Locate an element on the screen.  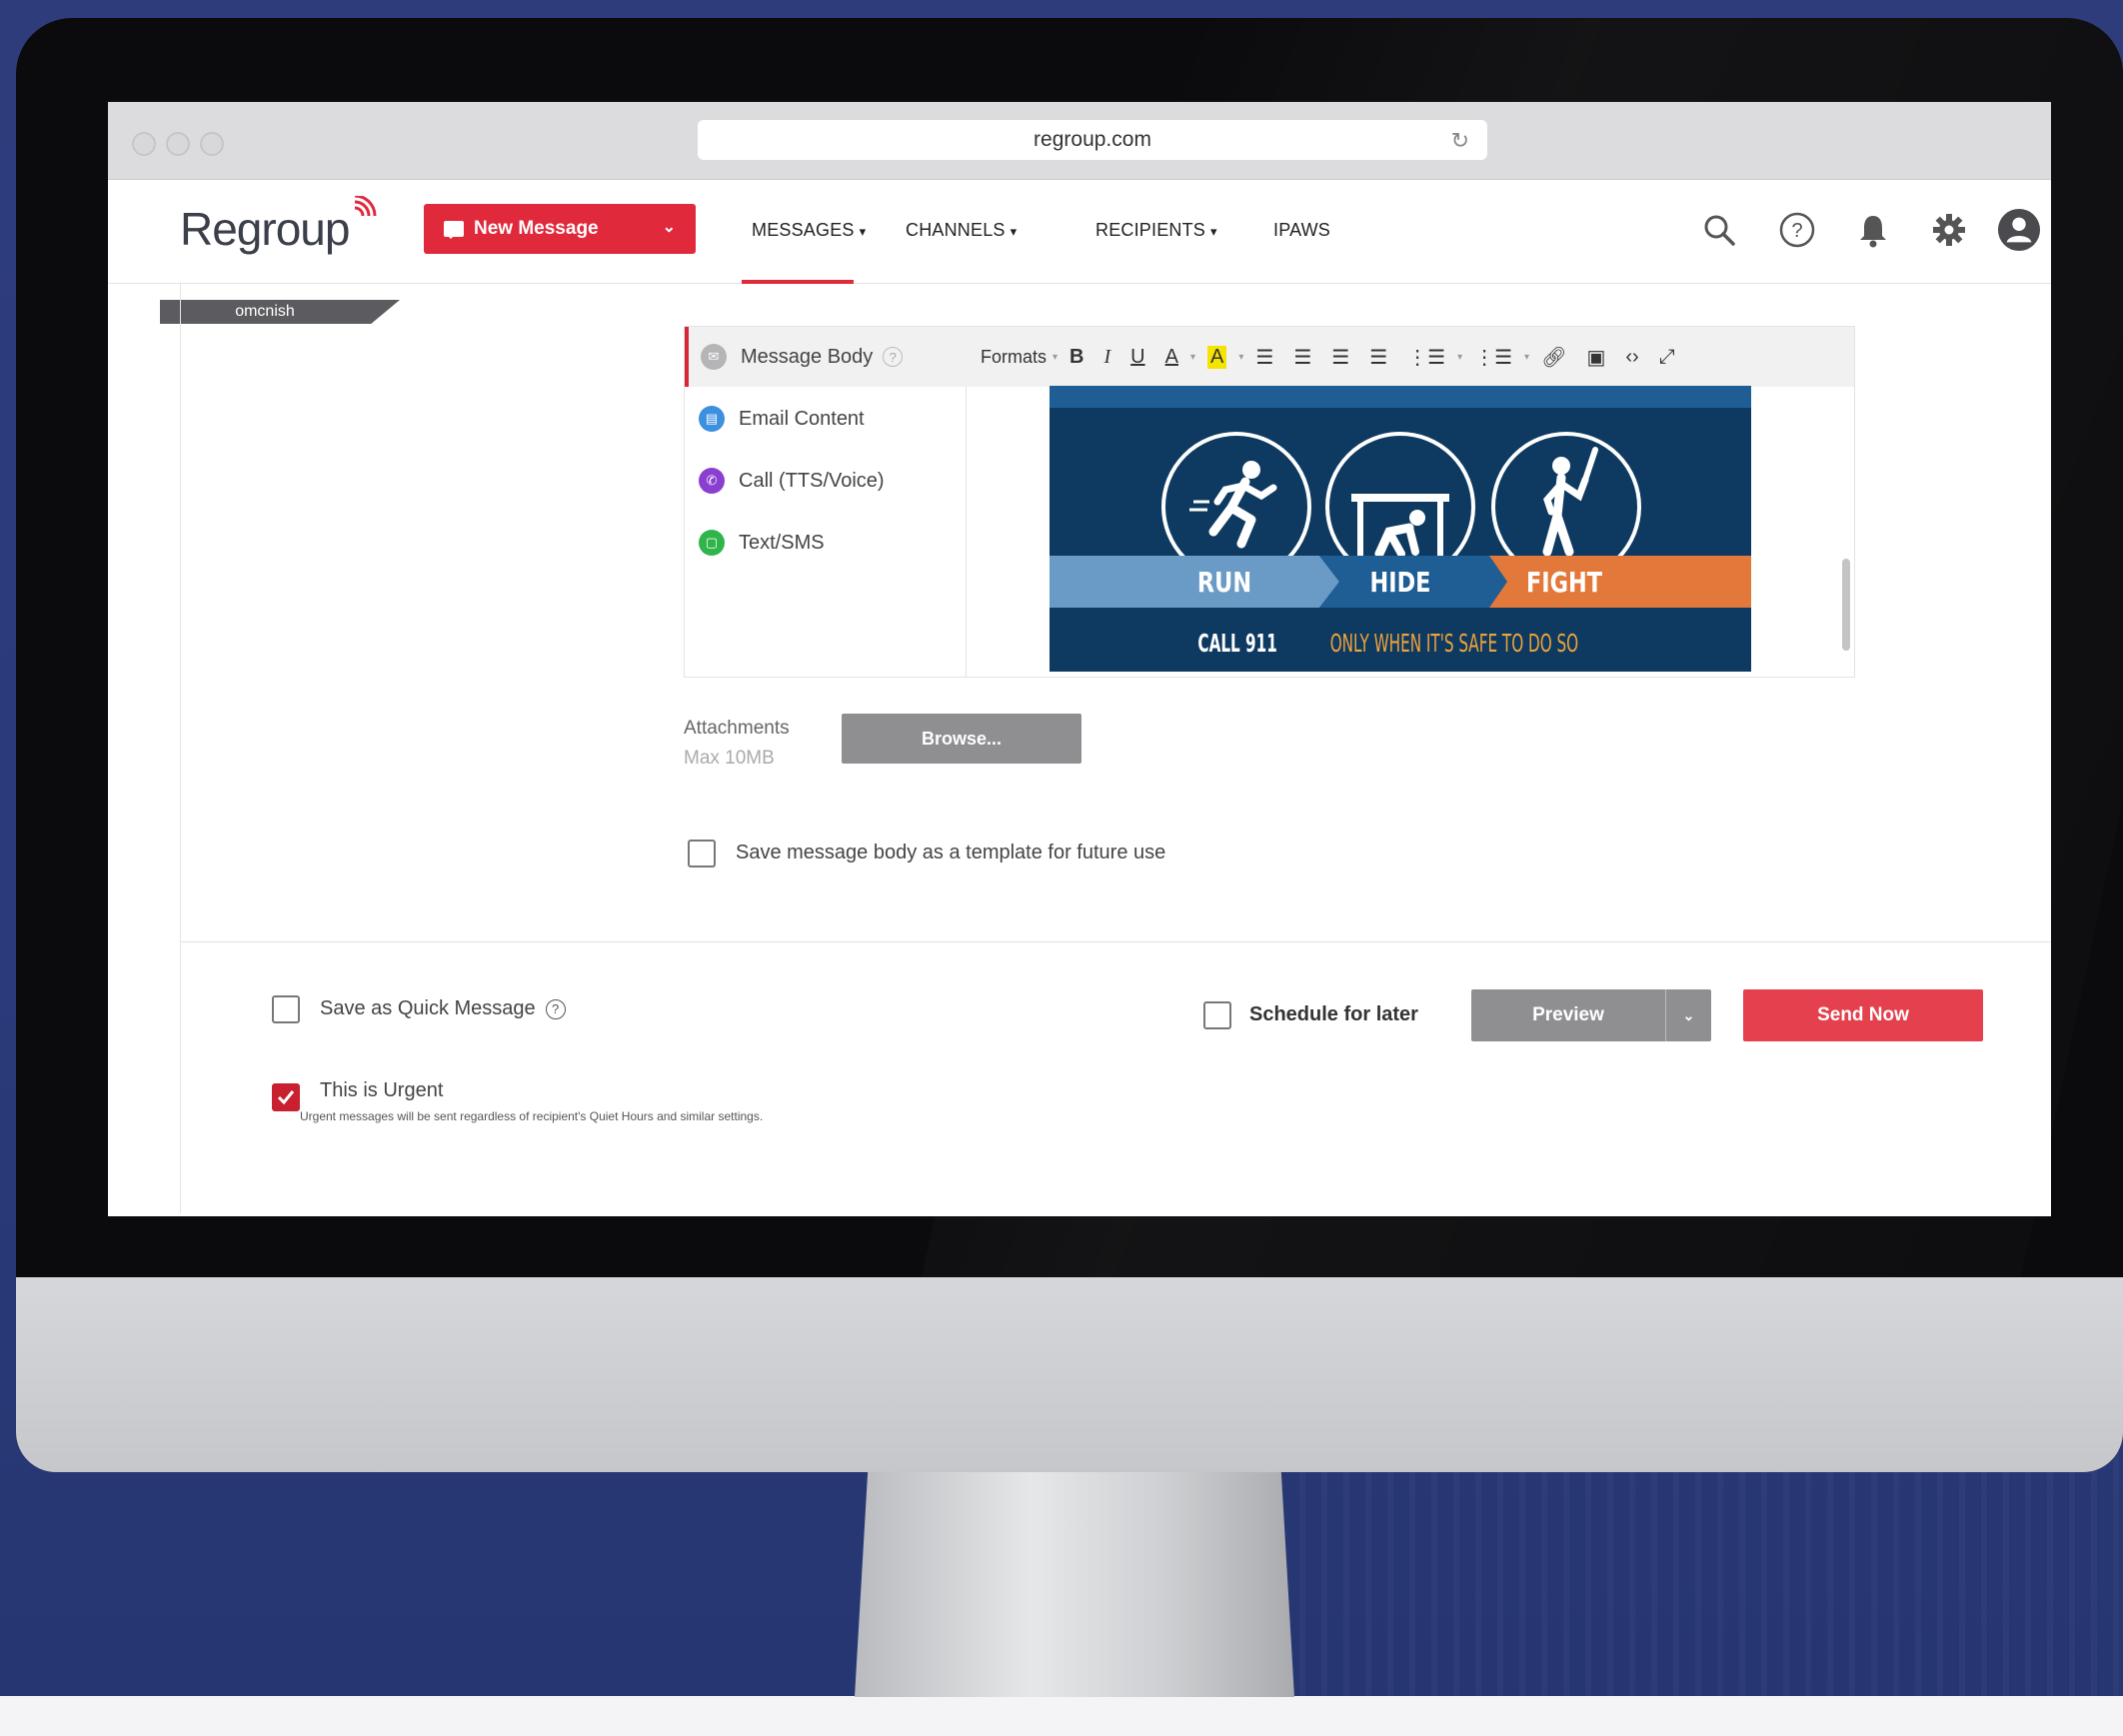
quick-message-checkbox is located at coordinates (286, 1009).